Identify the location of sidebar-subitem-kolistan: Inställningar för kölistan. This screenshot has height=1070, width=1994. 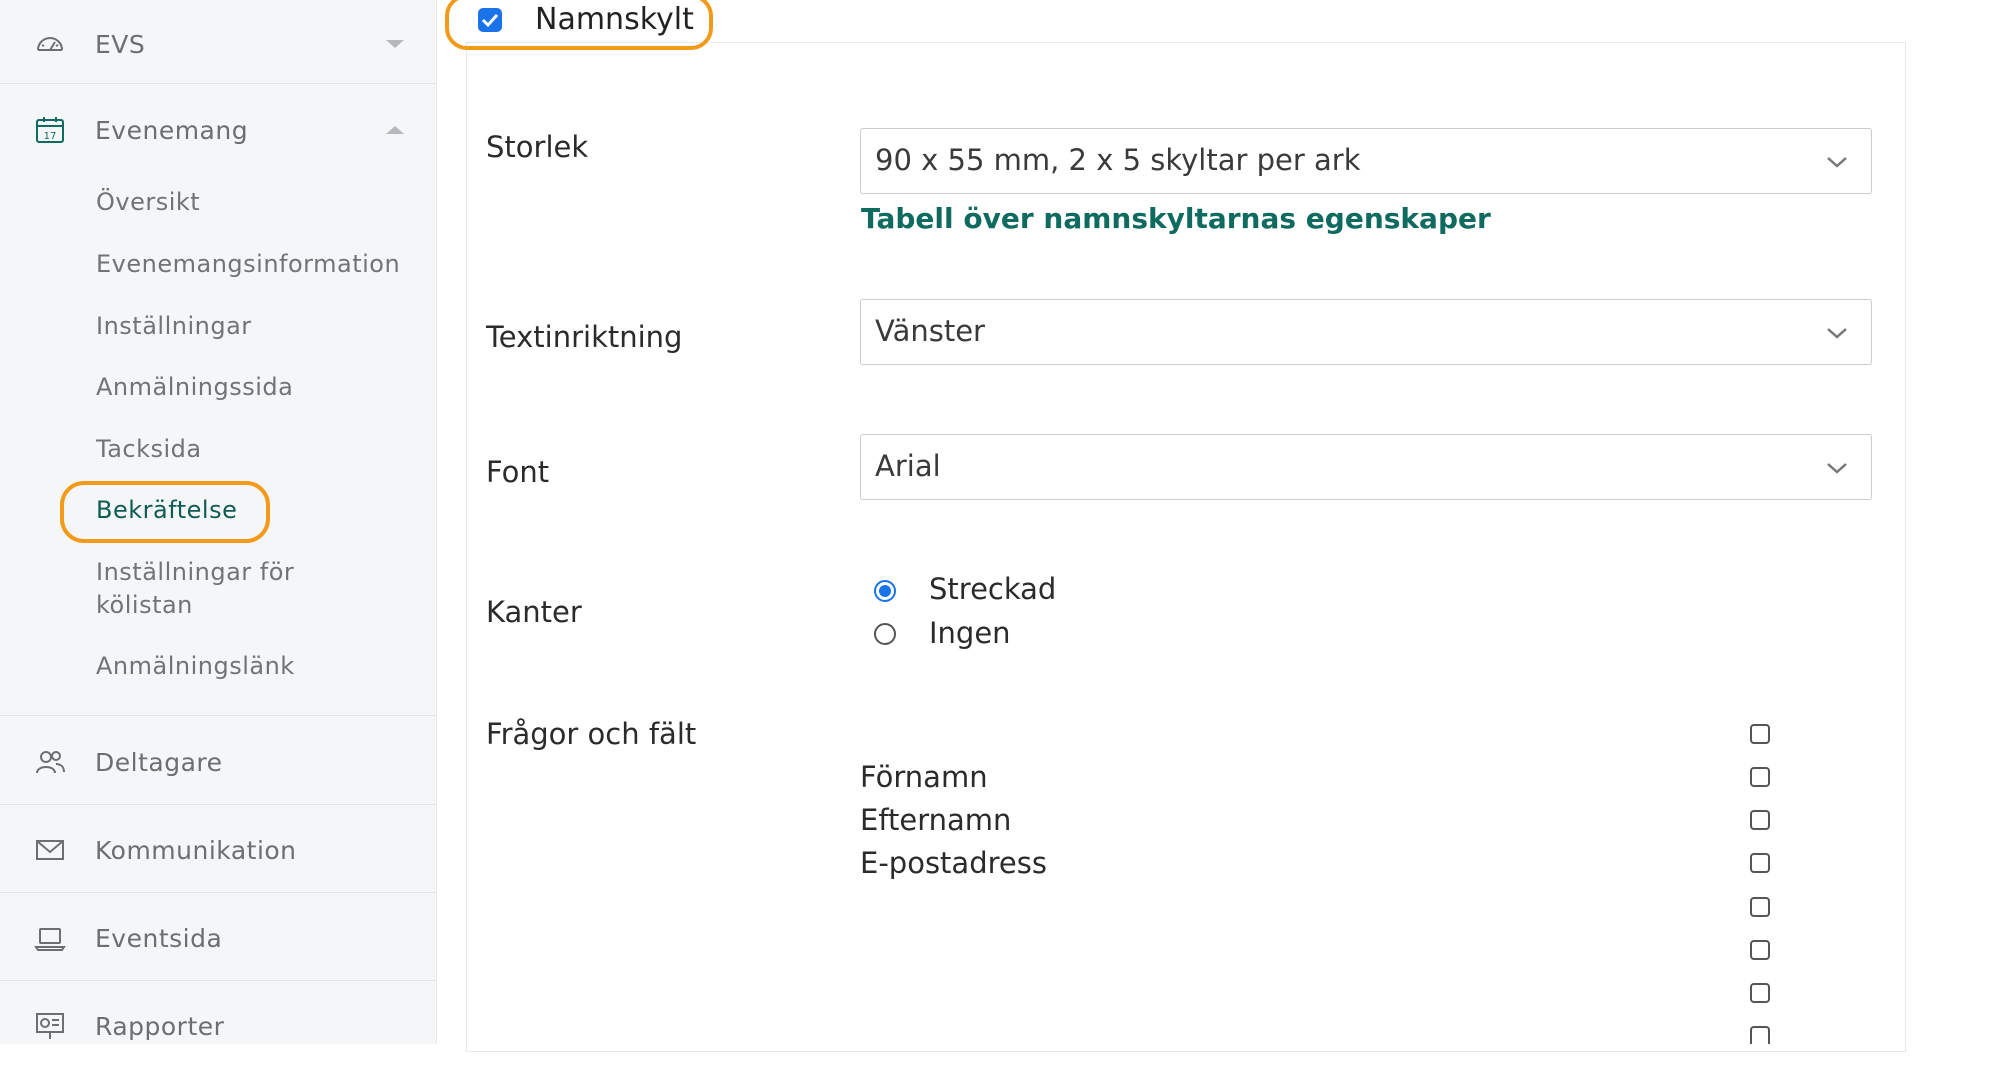
(195, 589).